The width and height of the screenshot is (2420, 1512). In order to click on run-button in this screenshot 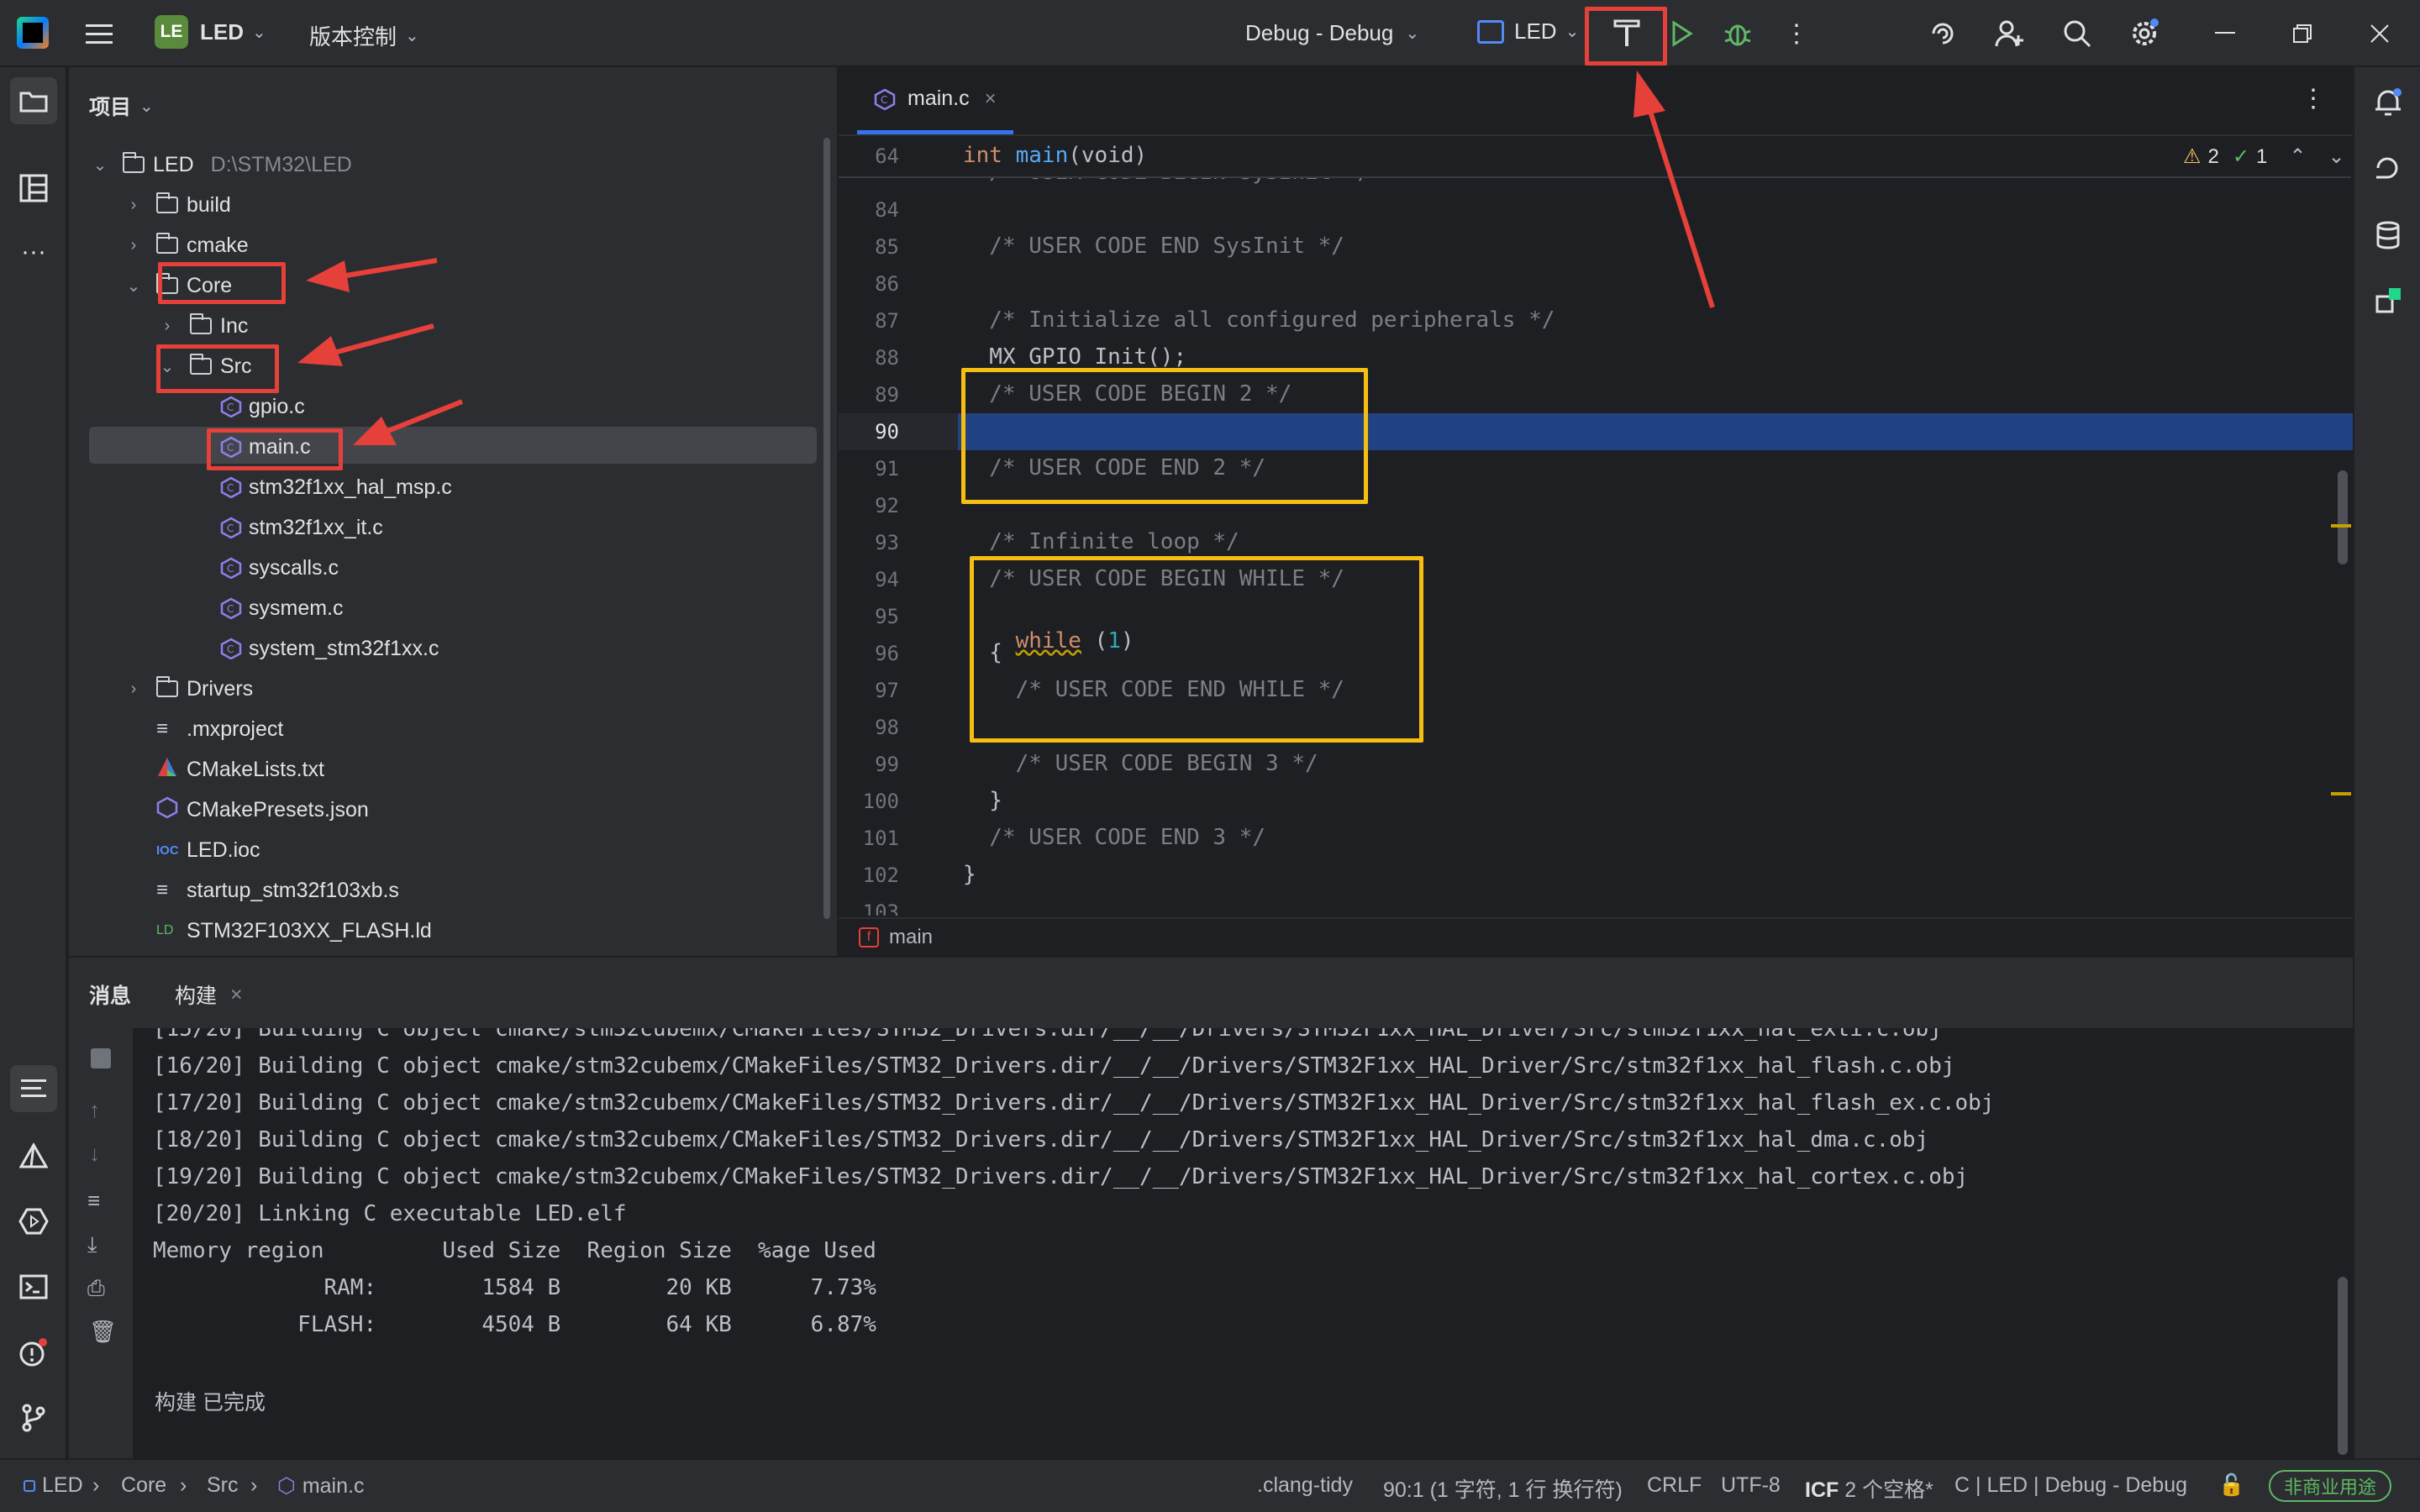, I will do `click(1682, 33)`.